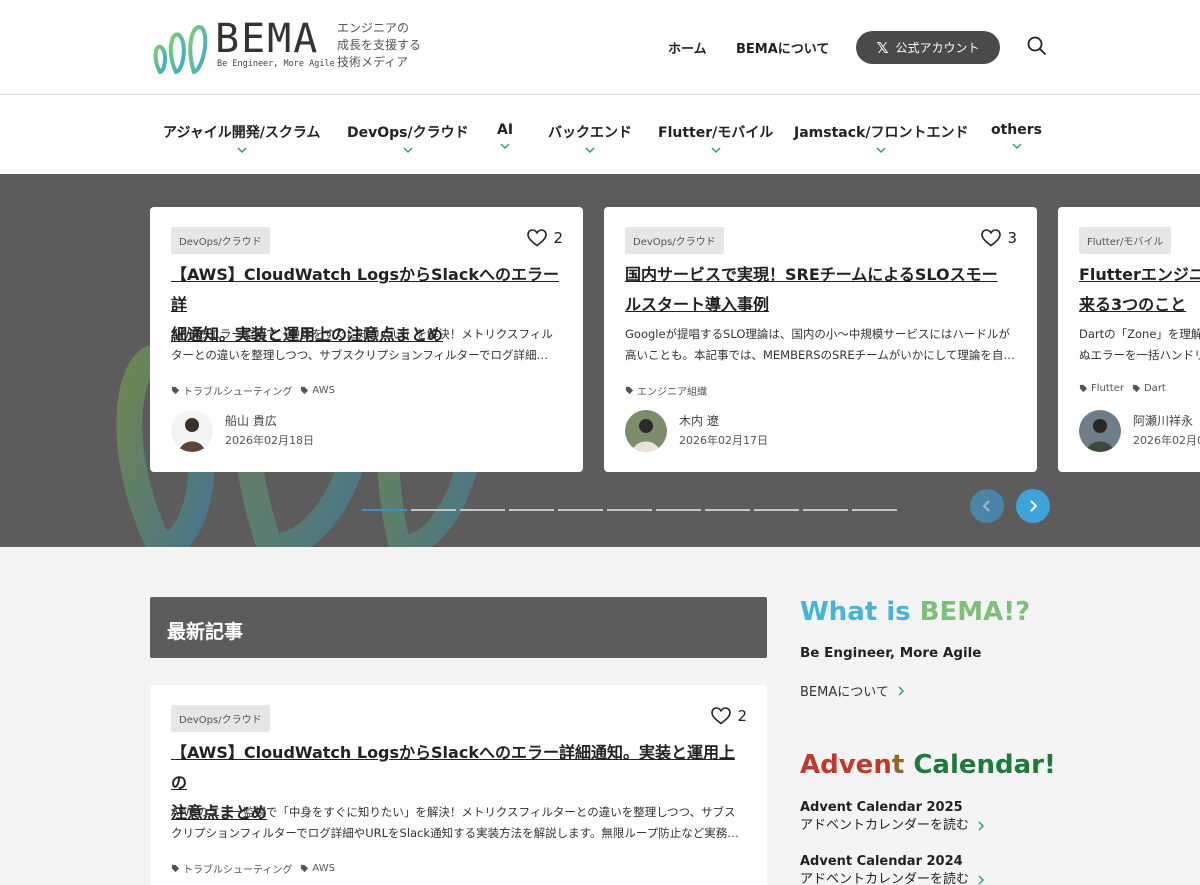  I want to click on advent-calendar-2025-link: Advent Calendar 2025 アドベントカレンダーを読む, so click(892, 817).